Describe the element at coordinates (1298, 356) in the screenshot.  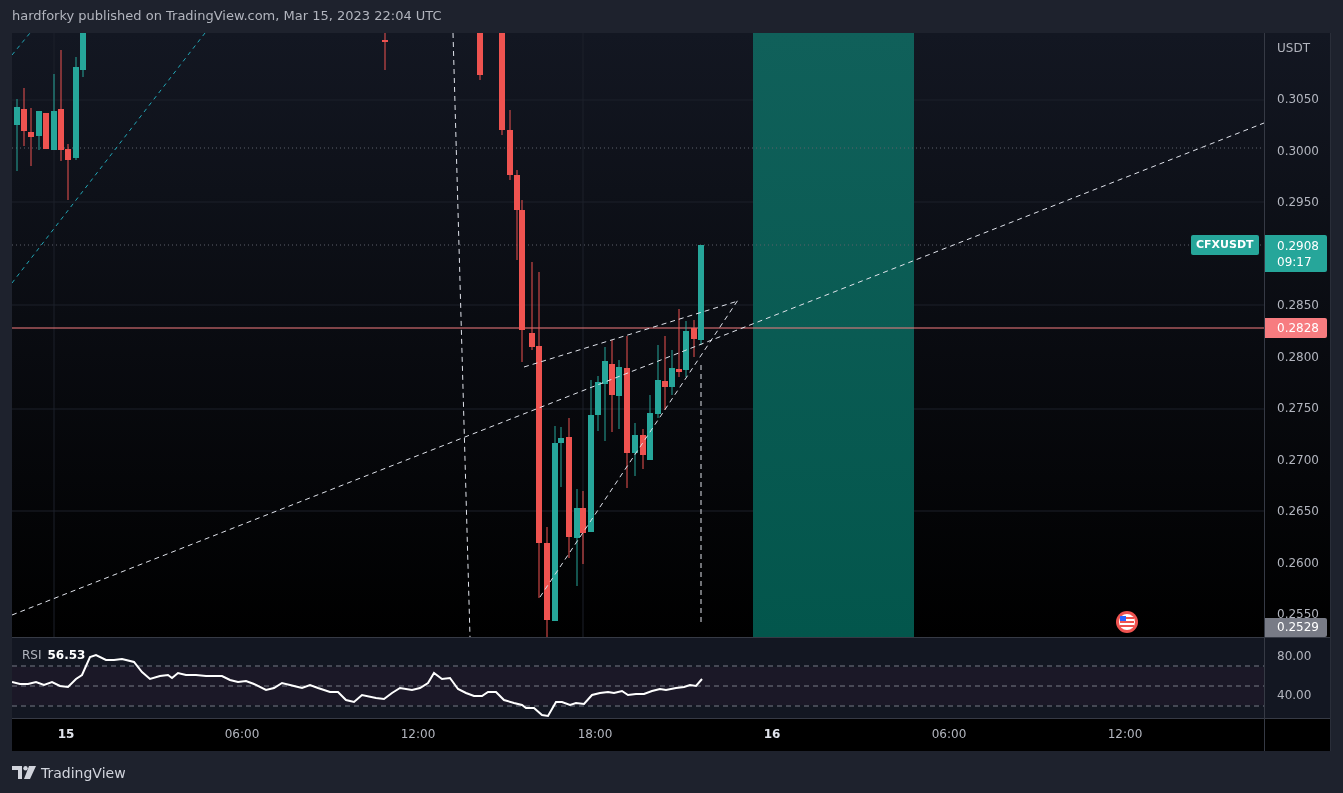
I see `price-tick-label: 0.2800` at that location.